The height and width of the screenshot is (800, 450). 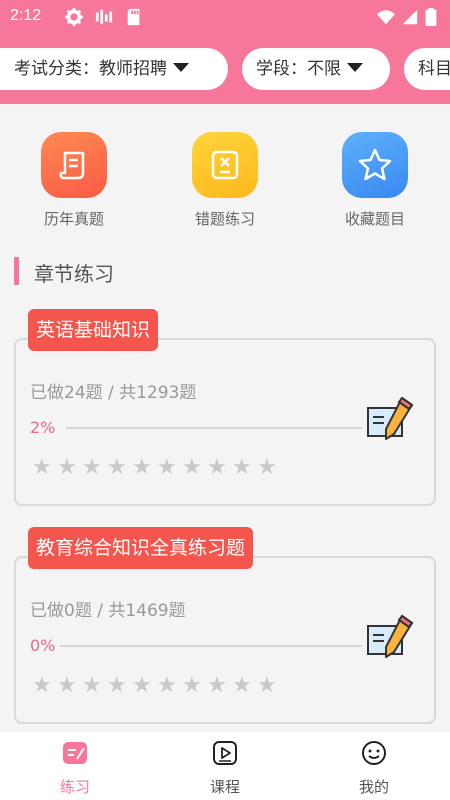 What do you see at coordinates (133, 17) in the screenshot?
I see `sd-card-icon` at bounding box center [133, 17].